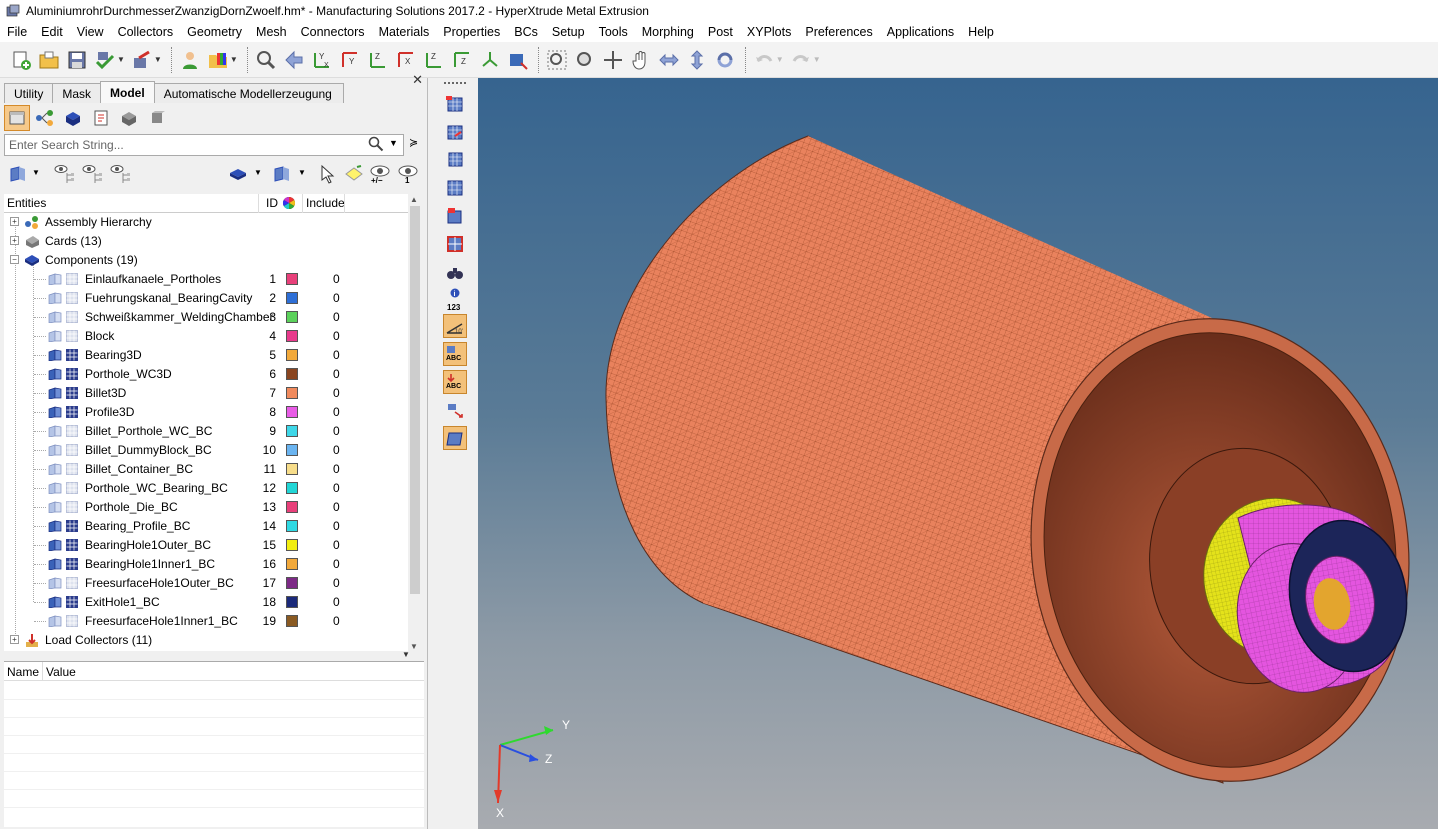 This screenshot has width=1438, height=829. What do you see at coordinates (415, 400) in the screenshot?
I see `scrollbar-thumb` at bounding box center [415, 400].